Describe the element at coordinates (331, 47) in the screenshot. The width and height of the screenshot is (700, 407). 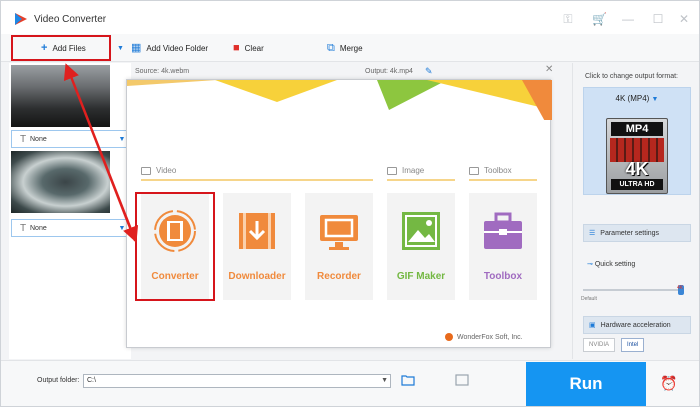
I see `merge-icon: ⧉` at that location.